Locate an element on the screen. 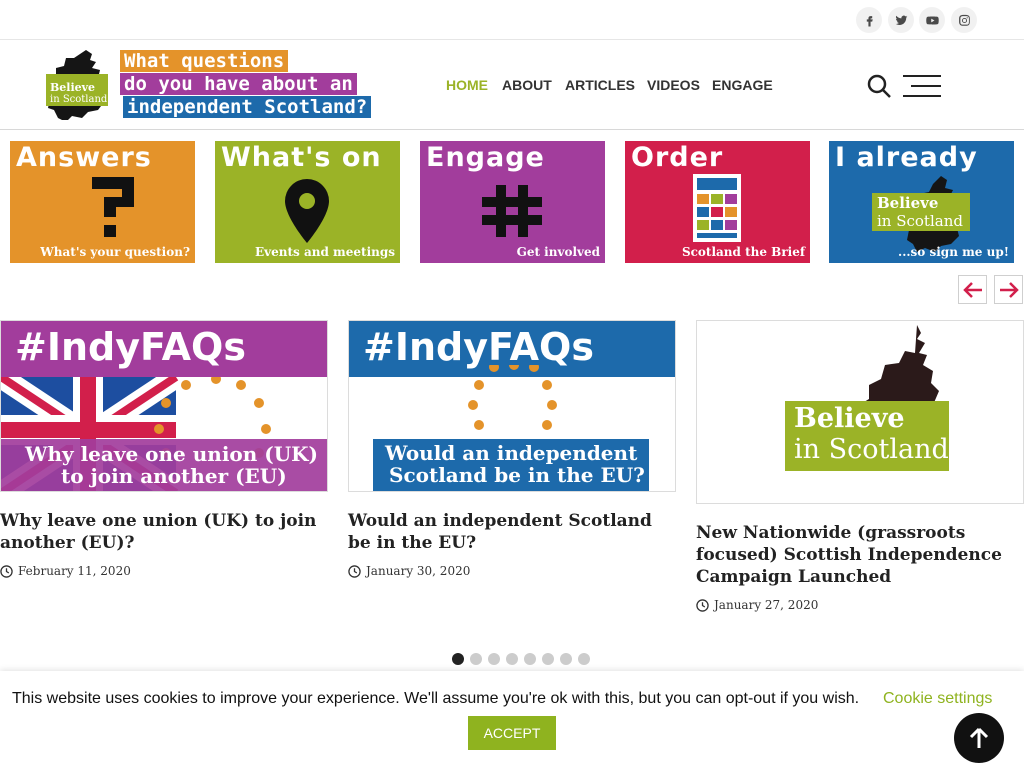 The height and width of the screenshot is (768, 1024). arrow-up-icon is located at coordinates (979, 738).